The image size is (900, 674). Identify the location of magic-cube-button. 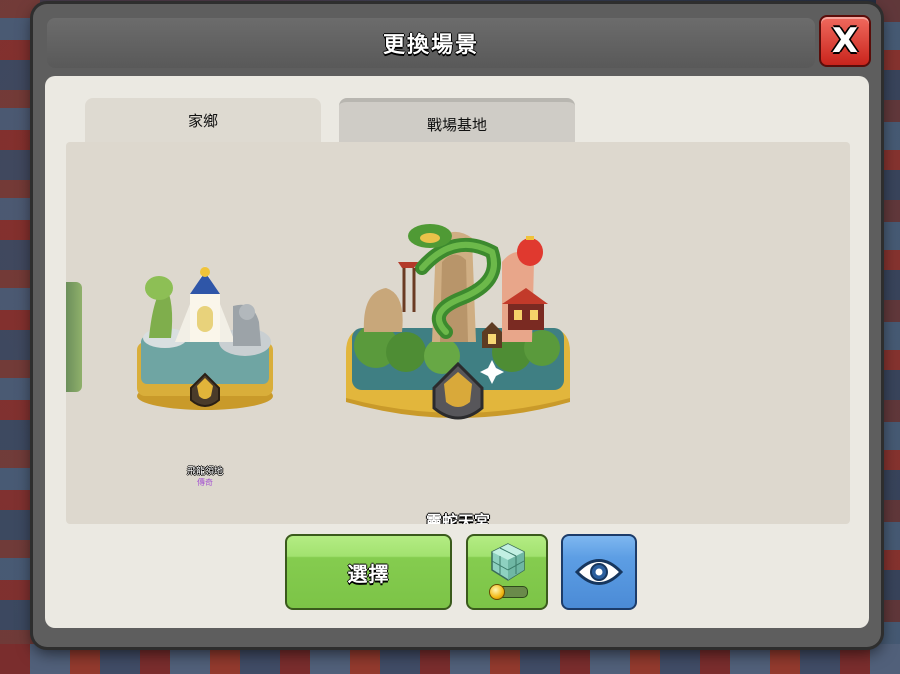
(507, 572).